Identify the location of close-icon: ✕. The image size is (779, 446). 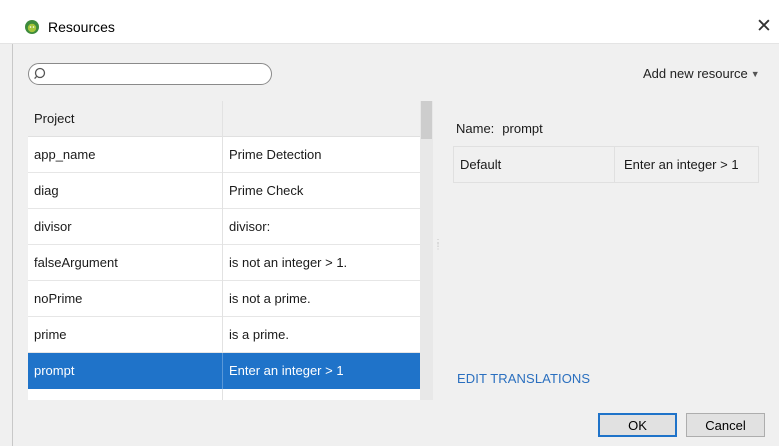
(764, 27).